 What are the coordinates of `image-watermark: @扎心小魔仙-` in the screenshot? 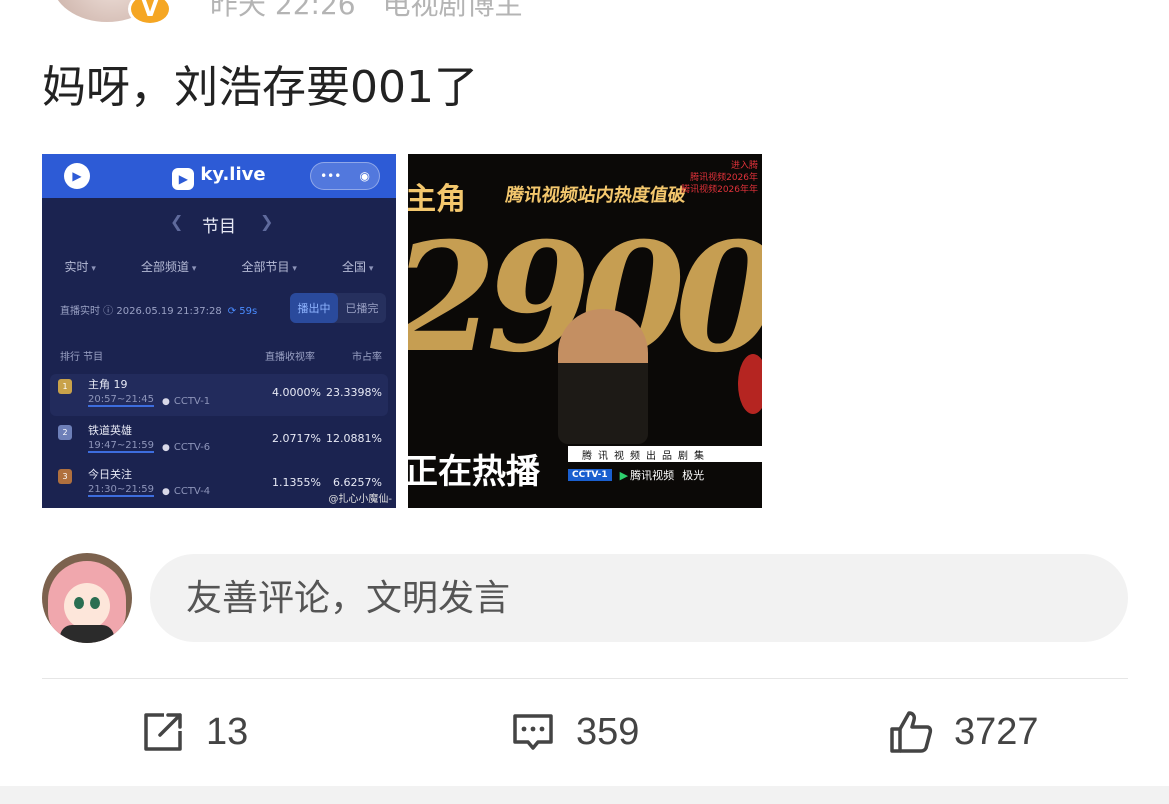 It's located at (360, 499).